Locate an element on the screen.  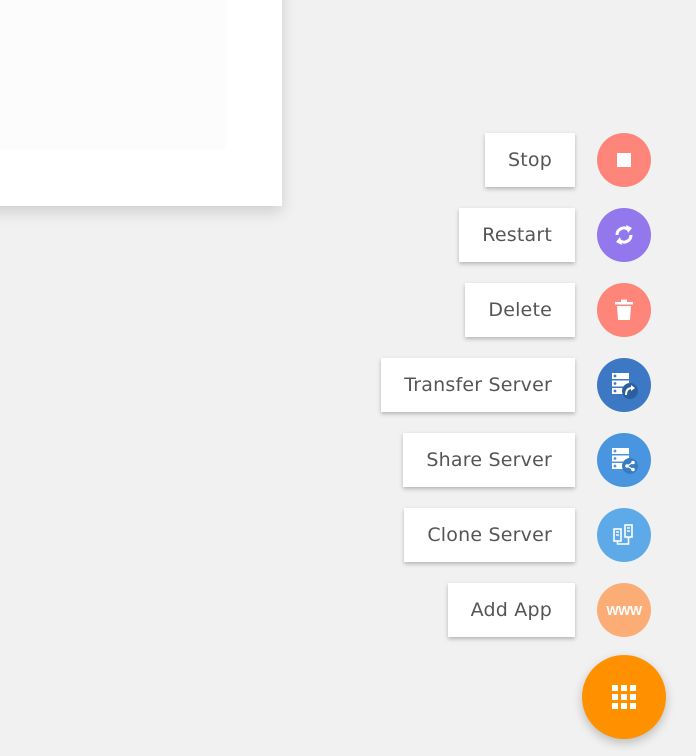
speed-dial-item-restart: Restart is located at coordinates (555, 235).